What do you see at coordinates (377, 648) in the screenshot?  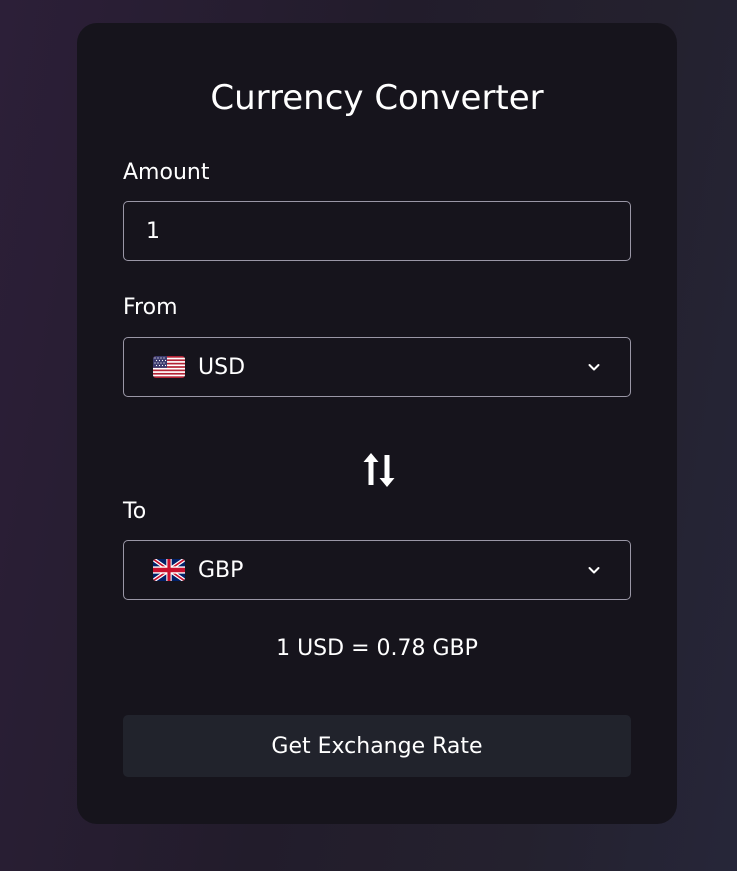 I see `exchange-rate-result: 1 USD = 0.78 GBP` at bounding box center [377, 648].